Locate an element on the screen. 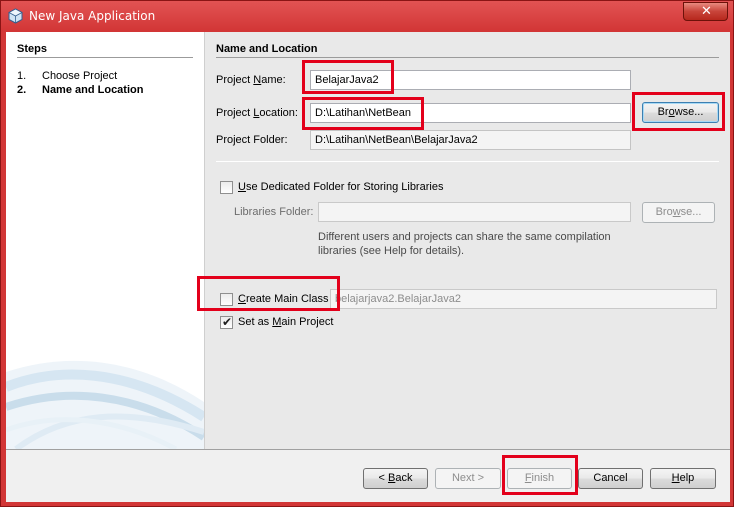  project-name-label: Project Name: is located at coordinates (251, 80).